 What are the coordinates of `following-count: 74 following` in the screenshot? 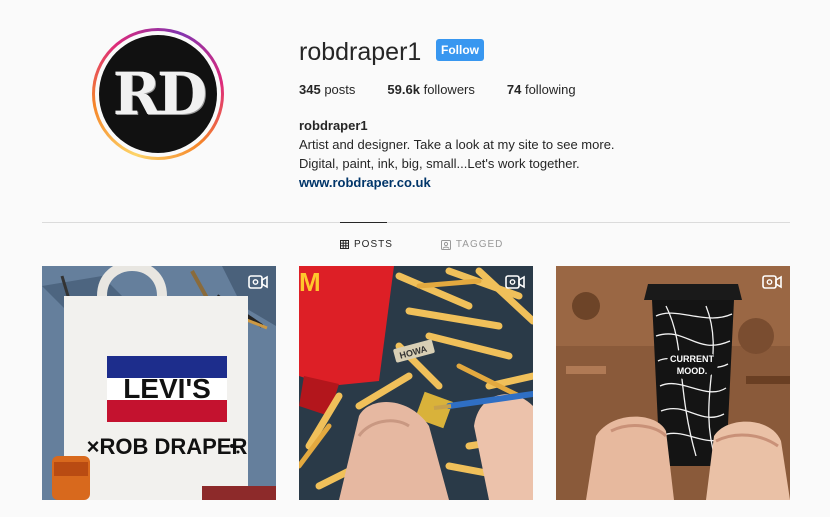 It's located at (541, 89).